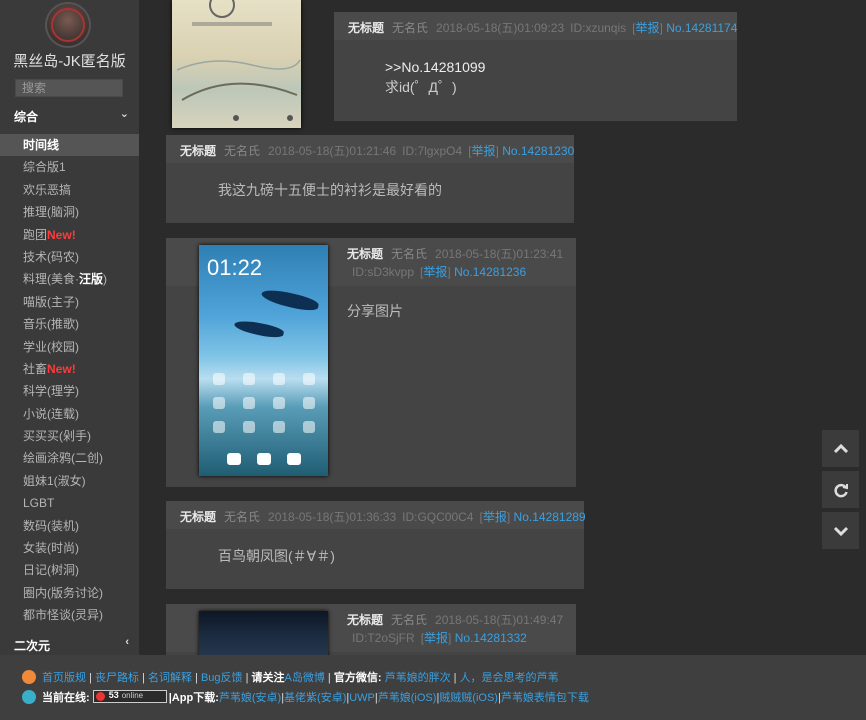 Image resolution: width=866 pixels, height=720 pixels. What do you see at coordinates (407, 698) in the screenshot?
I see `app-link-ios-1: 芦苇娘(iOS)` at bounding box center [407, 698].